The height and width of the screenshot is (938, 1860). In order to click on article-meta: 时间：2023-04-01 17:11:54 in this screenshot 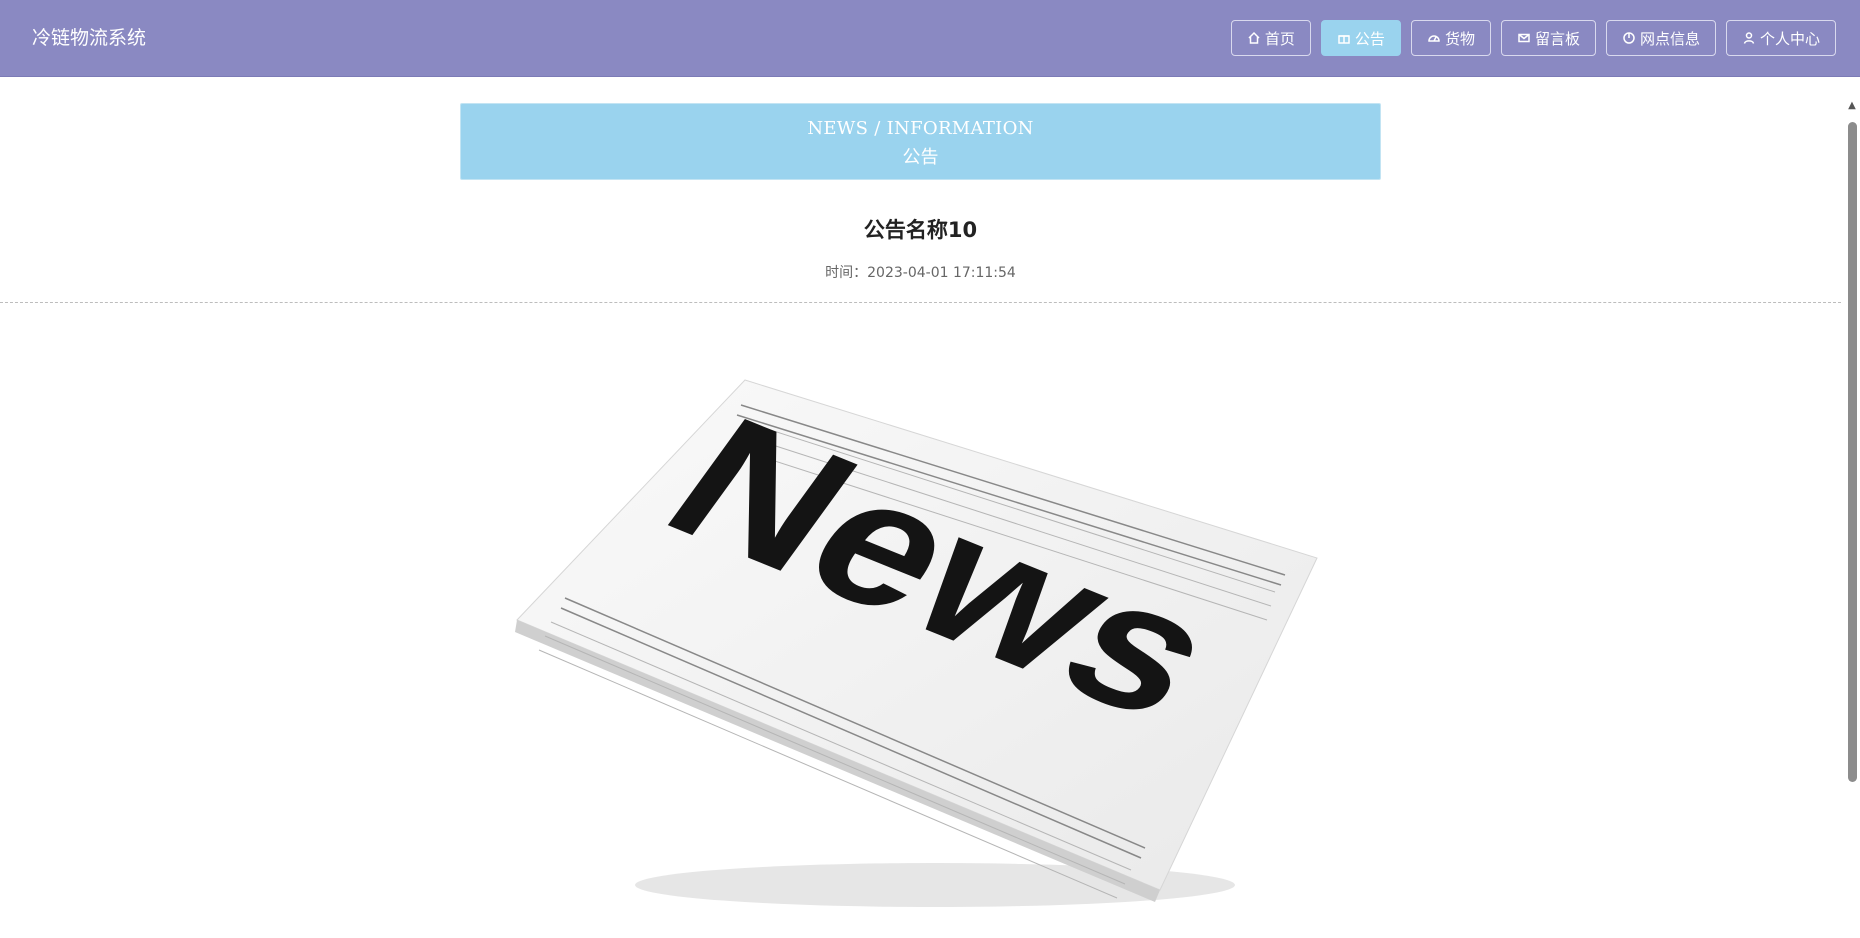, I will do `click(920, 272)`.